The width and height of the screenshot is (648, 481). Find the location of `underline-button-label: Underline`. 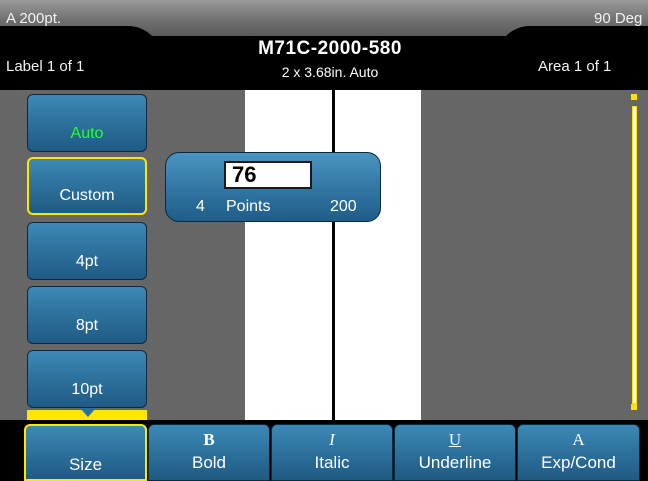

underline-button-label: Underline is located at coordinates (455, 462).